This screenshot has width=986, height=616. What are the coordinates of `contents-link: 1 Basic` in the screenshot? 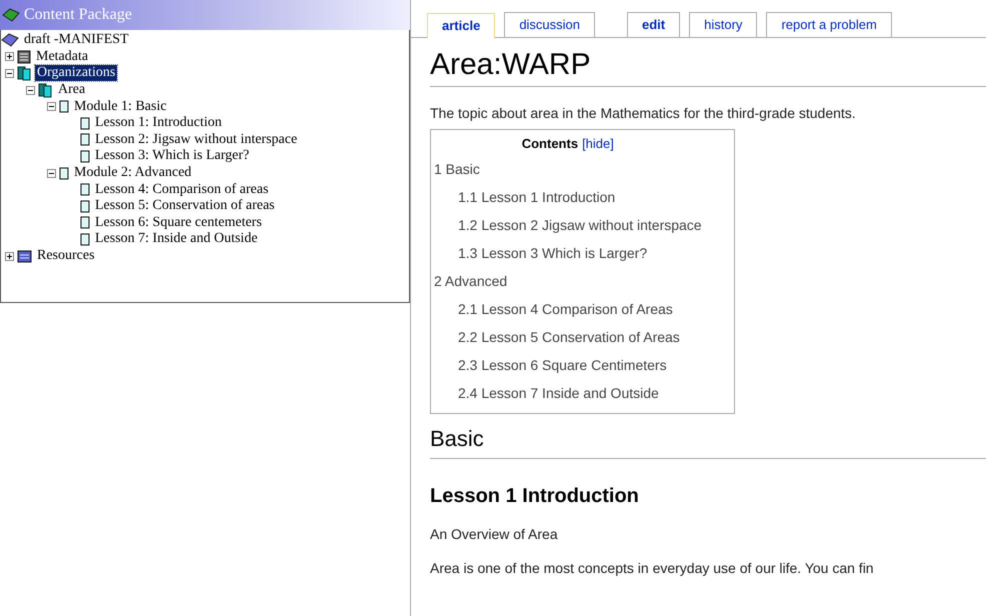 It's located at (568, 169).